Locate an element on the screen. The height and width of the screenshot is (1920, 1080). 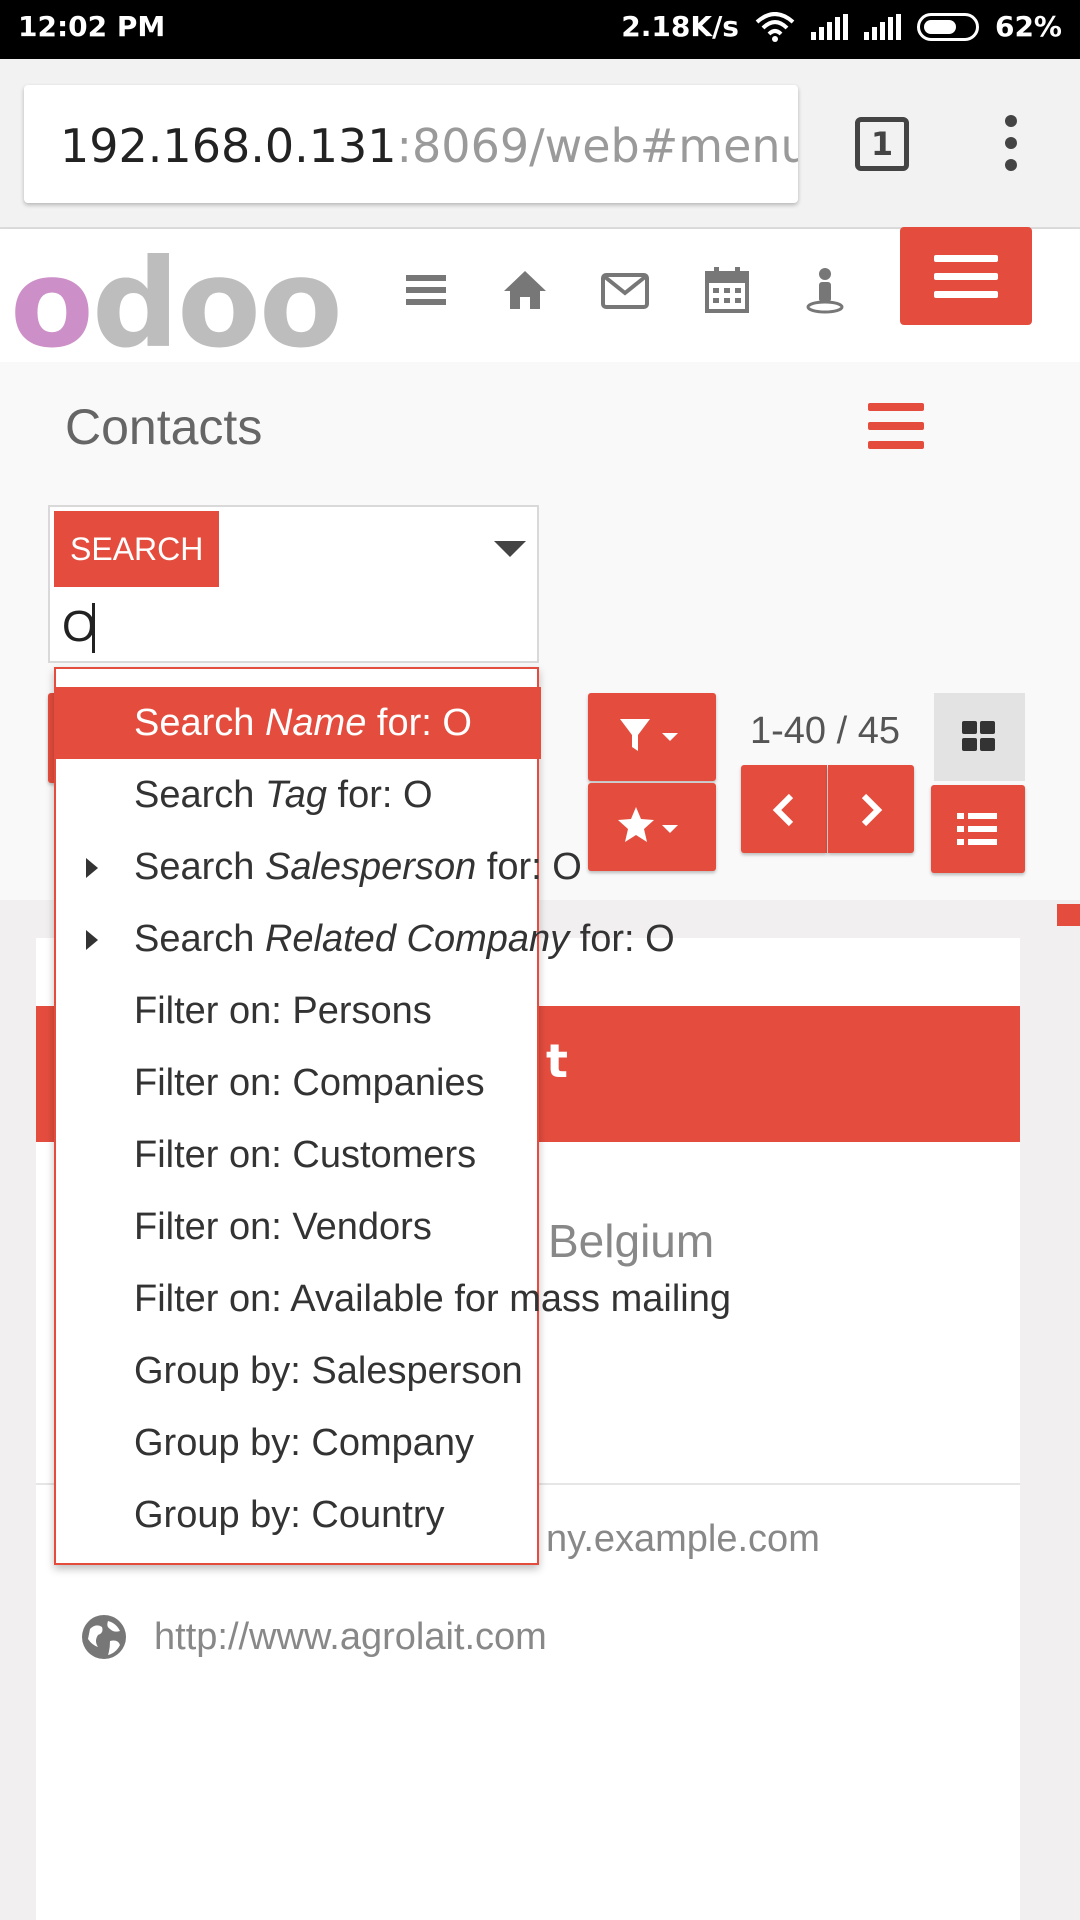
chevron-left-icon is located at coordinates (783, 810).